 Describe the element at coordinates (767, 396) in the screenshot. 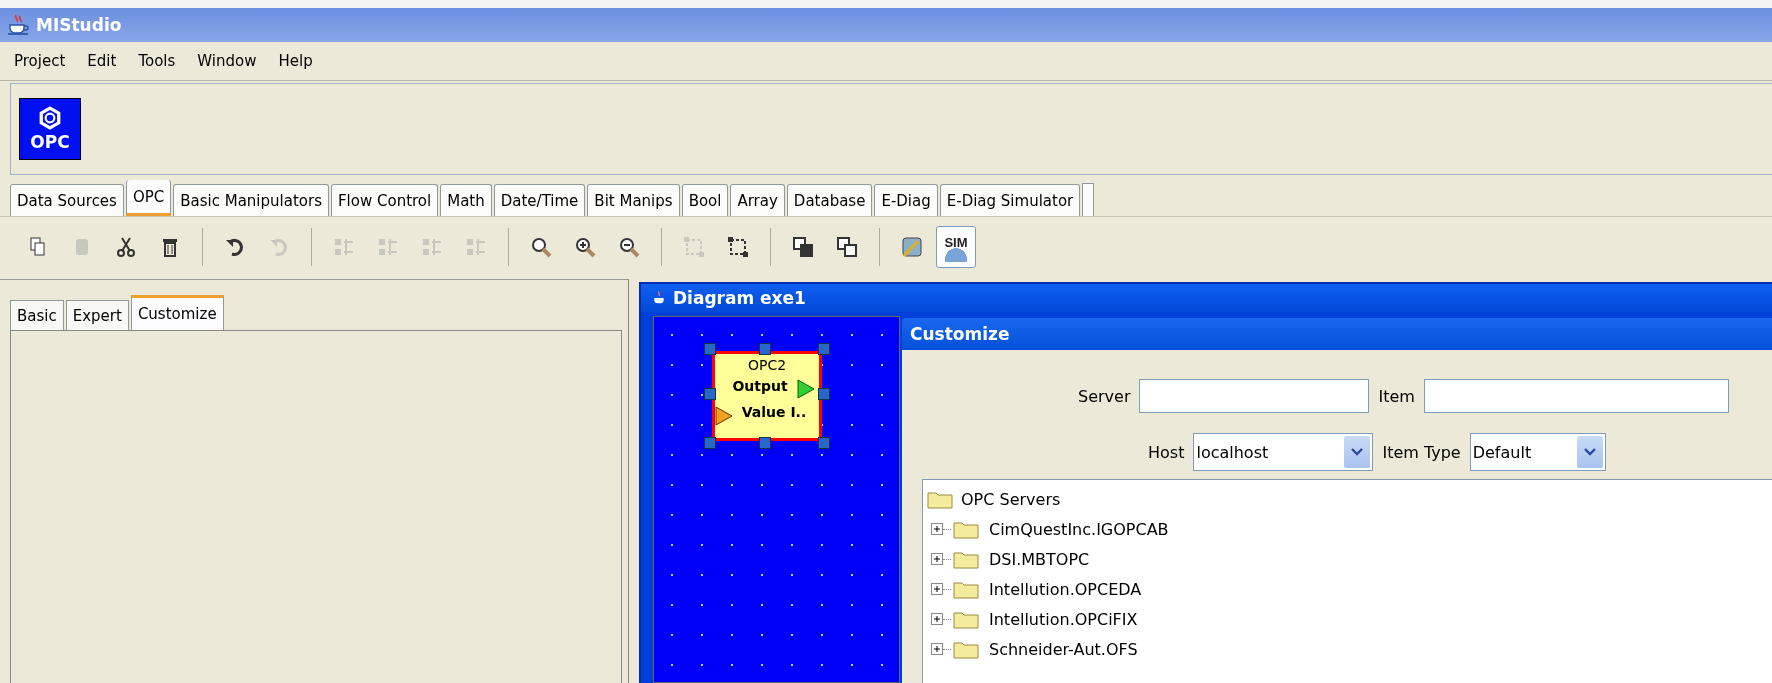

I see `opc-node: OPC2 Output Value I..` at that location.